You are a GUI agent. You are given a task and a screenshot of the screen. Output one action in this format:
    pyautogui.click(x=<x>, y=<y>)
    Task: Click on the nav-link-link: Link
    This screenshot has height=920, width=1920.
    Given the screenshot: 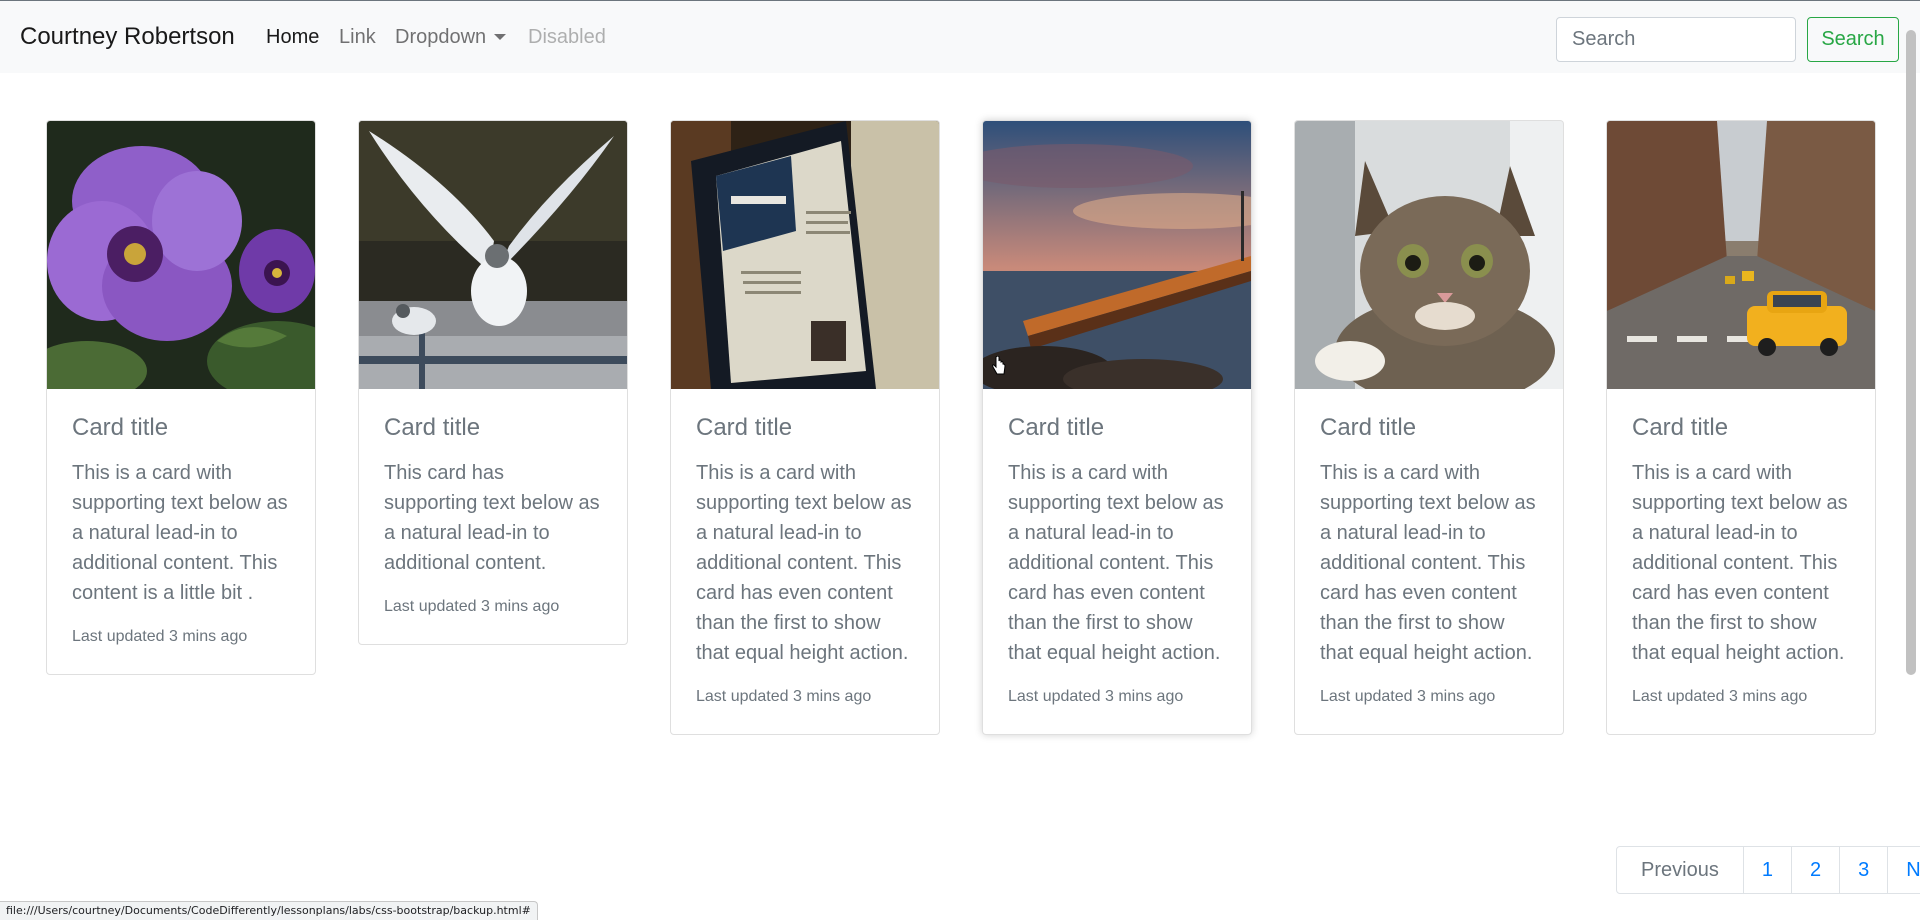 What is the action you would take?
    pyautogui.click(x=357, y=37)
    